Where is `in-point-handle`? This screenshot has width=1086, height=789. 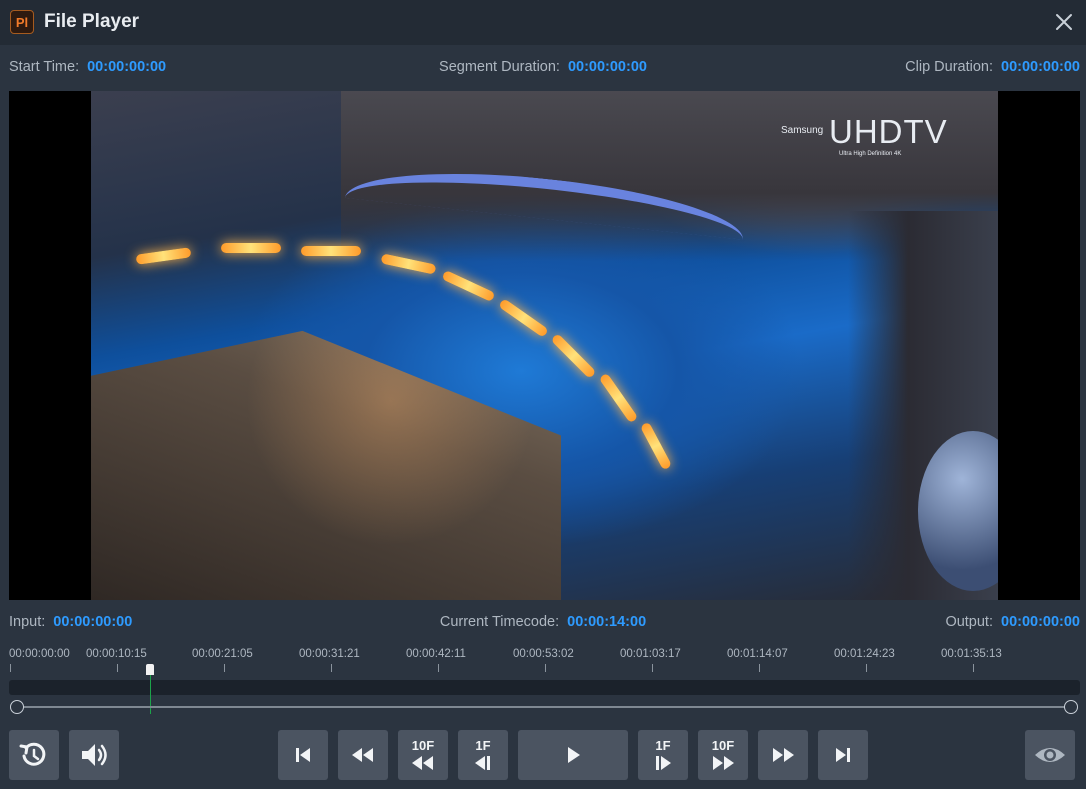
in-point-handle is located at coordinates (17, 707).